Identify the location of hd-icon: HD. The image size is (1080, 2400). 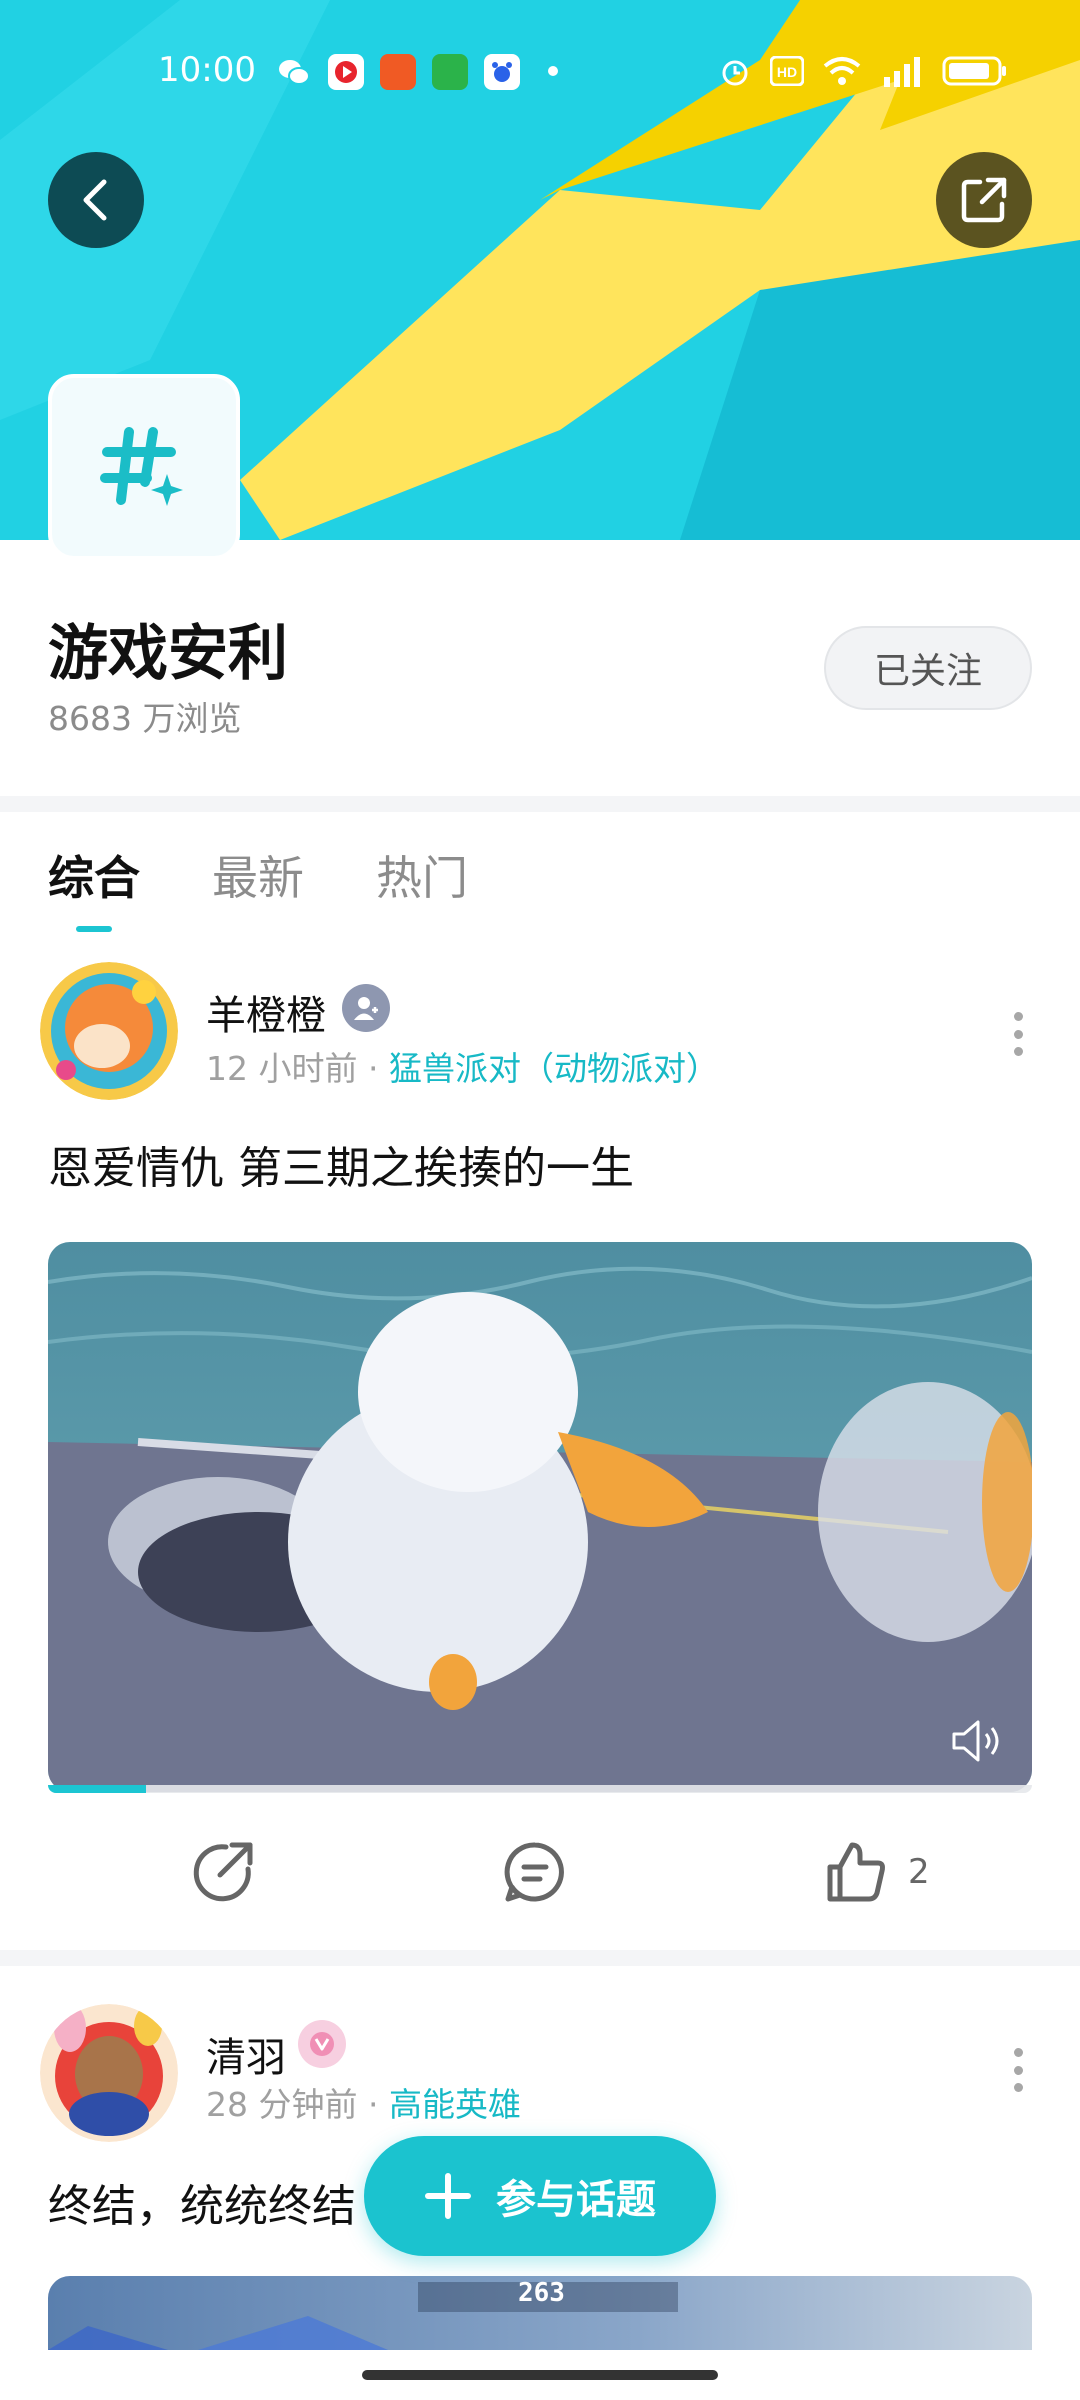
(787, 71).